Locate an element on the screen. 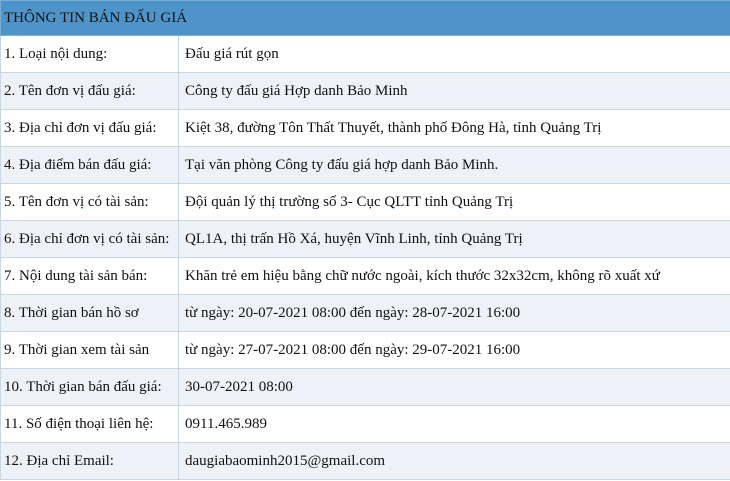  row-label: 7. Nội dung tài sản bán: is located at coordinates (89, 276).